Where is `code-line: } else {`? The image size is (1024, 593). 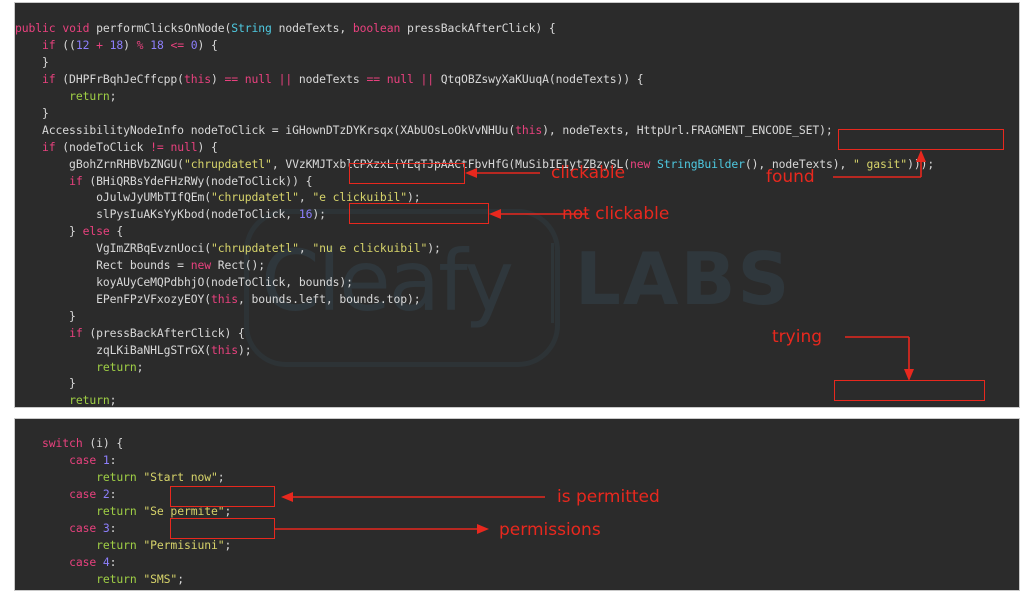
code-line: } else { is located at coordinates (69, 231).